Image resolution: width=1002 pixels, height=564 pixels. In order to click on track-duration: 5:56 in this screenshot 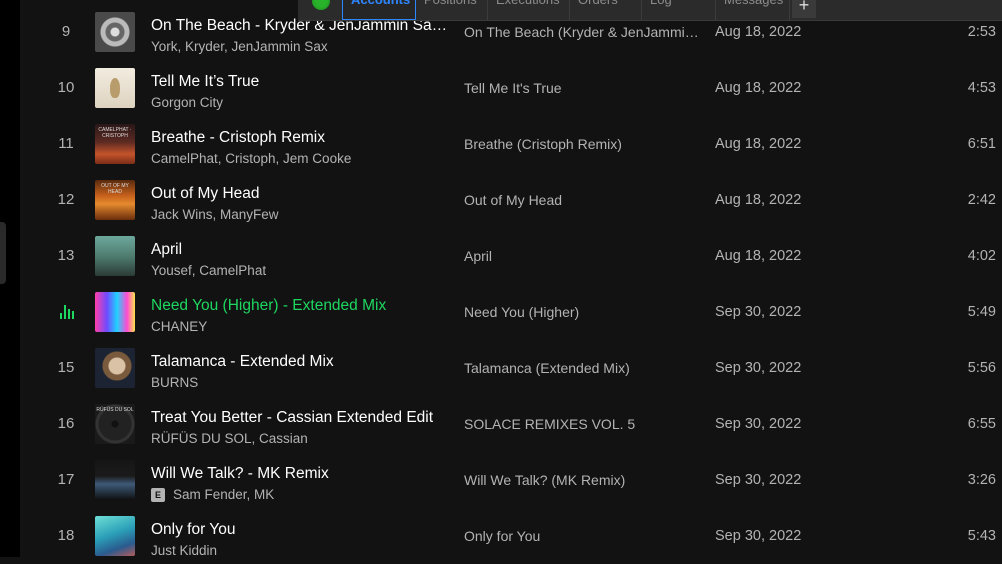, I will do `click(981, 368)`.